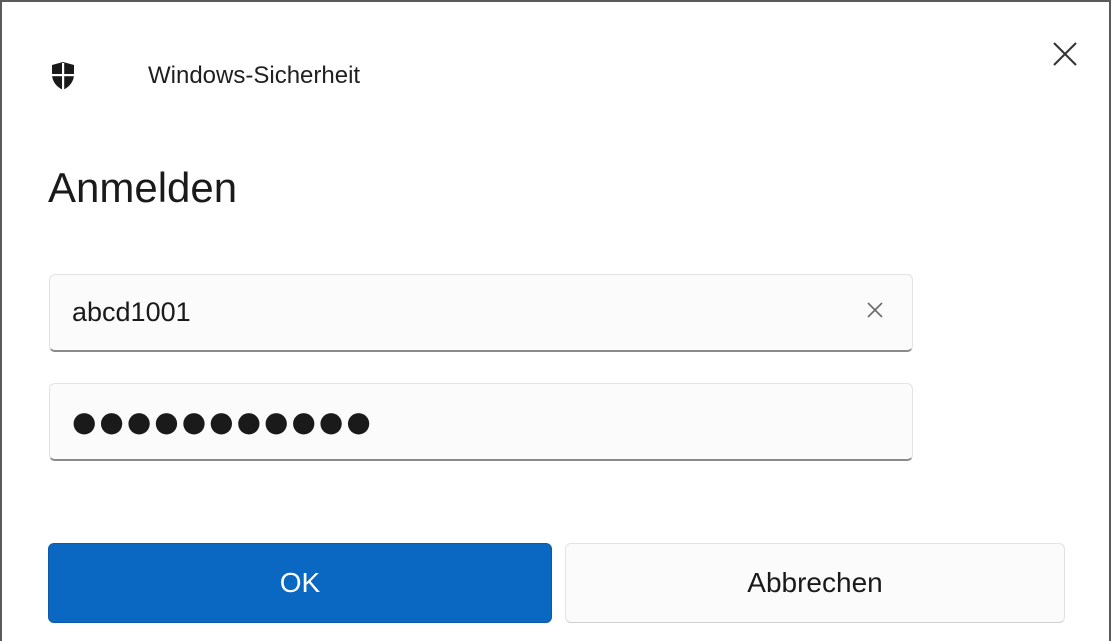 This screenshot has width=1111, height=641. What do you see at coordinates (63, 76) in the screenshot?
I see `shield-icon` at bounding box center [63, 76].